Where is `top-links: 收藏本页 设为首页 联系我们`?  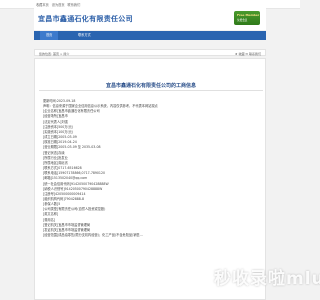 top-links: 收藏本页 设为首页 联系我们 is located at coordinates (59, 4).